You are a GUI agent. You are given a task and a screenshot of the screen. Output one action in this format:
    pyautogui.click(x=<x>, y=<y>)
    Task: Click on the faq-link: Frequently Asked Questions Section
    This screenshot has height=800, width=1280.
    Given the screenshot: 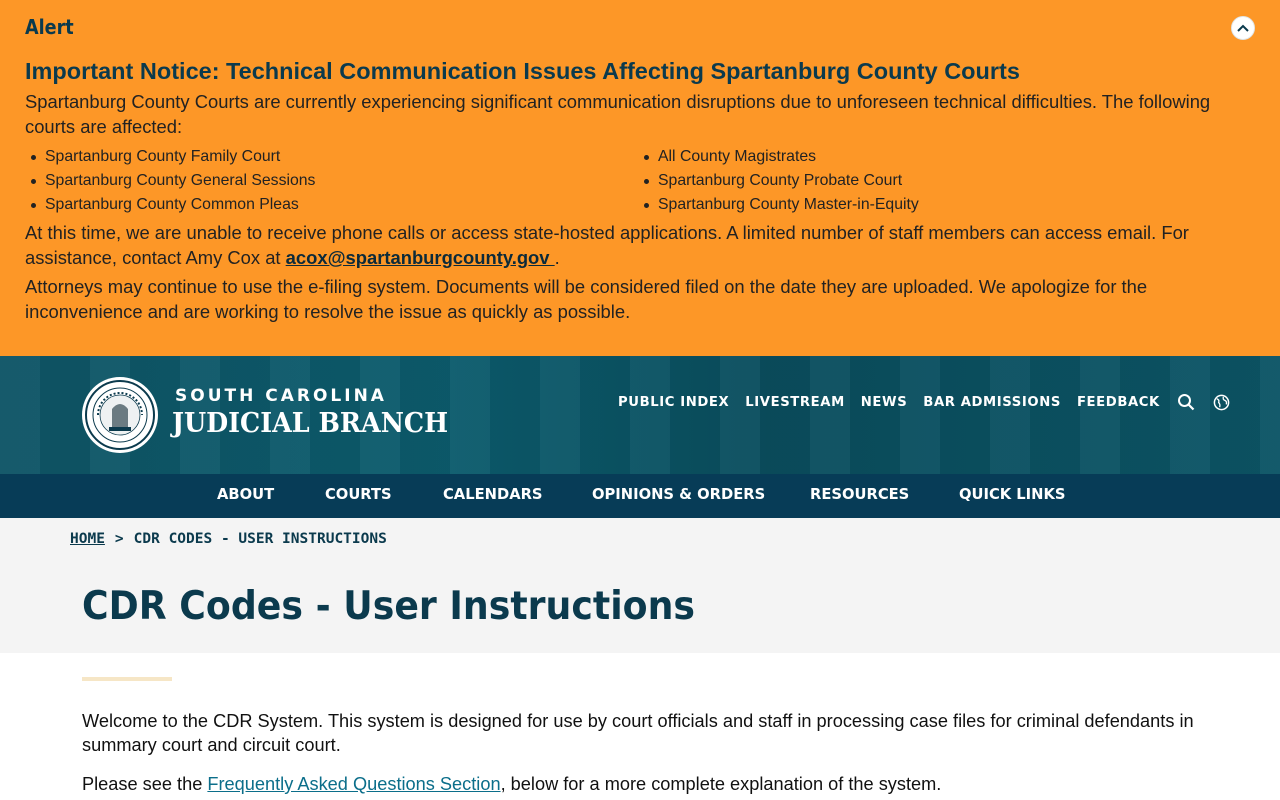 What is the action you would take?
    pyautogui.click(x=353, y=784)
    